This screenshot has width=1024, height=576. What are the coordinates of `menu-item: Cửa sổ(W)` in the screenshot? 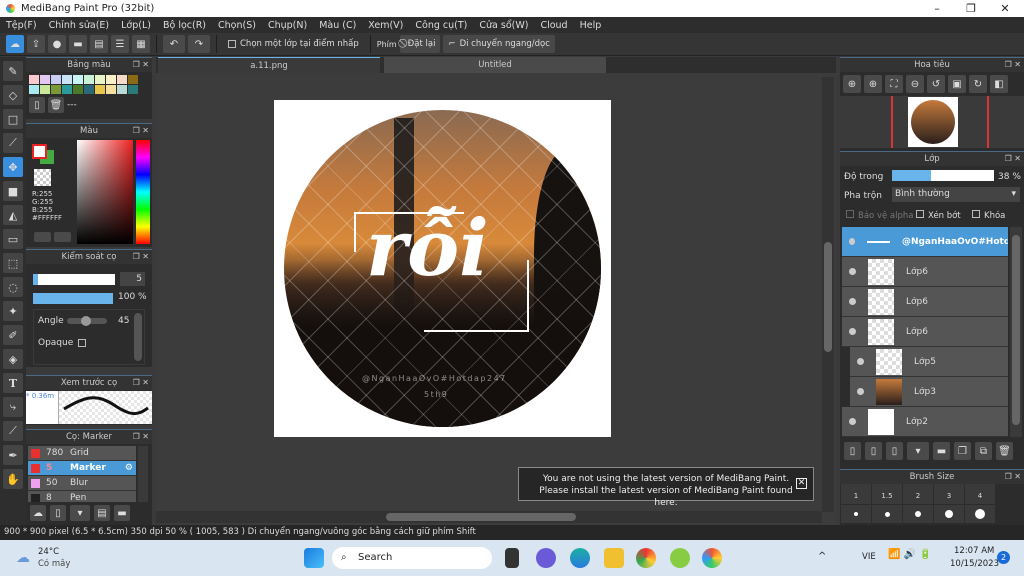 It's located at (503, 25).